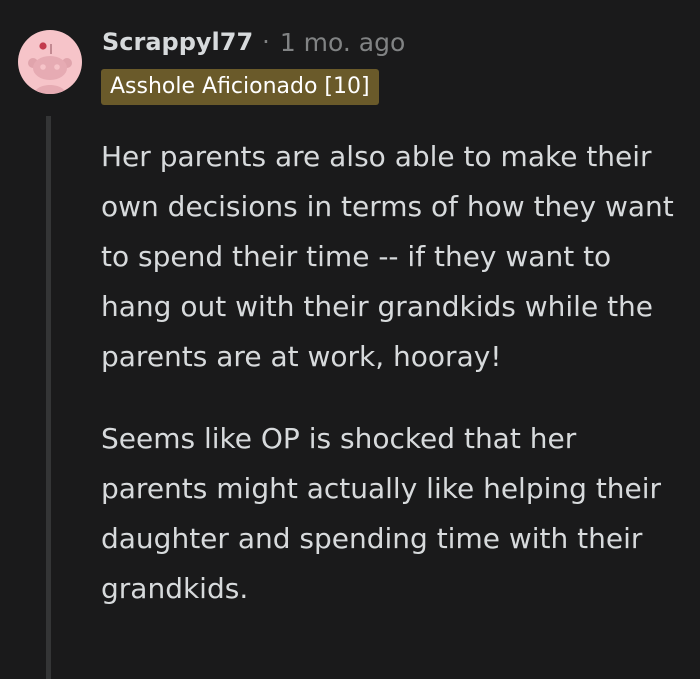 This screenshot has height=679, width=700. I want to click on author-username: Scrappyl77, so click(177, 42).